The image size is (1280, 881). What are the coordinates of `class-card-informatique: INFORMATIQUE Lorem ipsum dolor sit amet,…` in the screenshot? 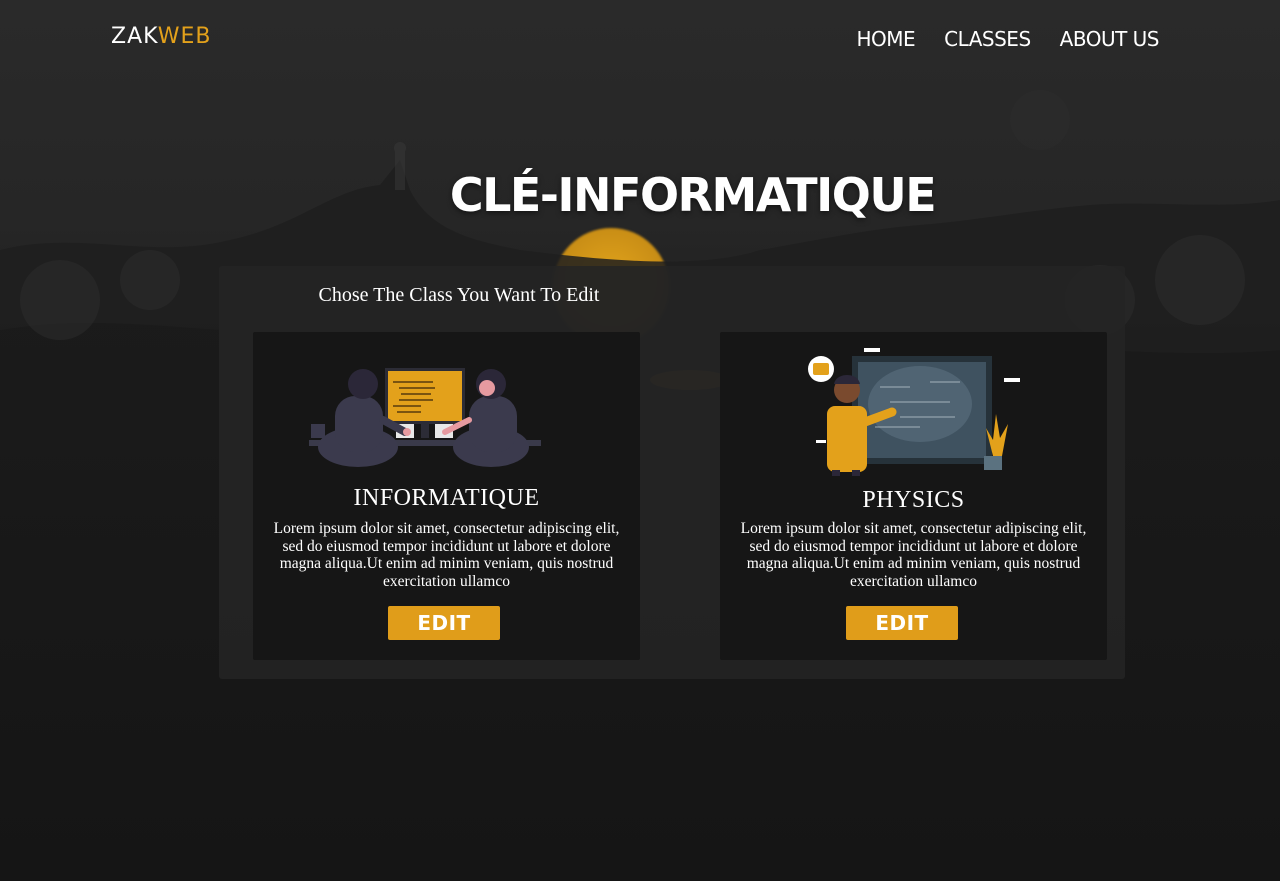 It's located at (446, 496).